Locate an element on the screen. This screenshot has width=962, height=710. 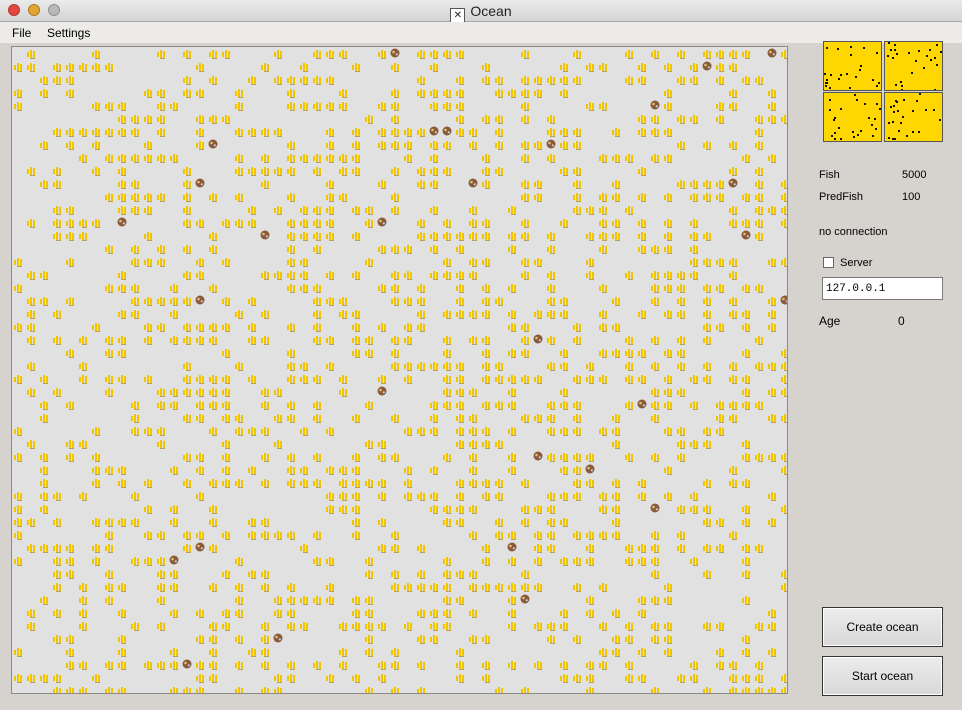
create-ocean-button: Create ocean is located at coordinates (882, 627).